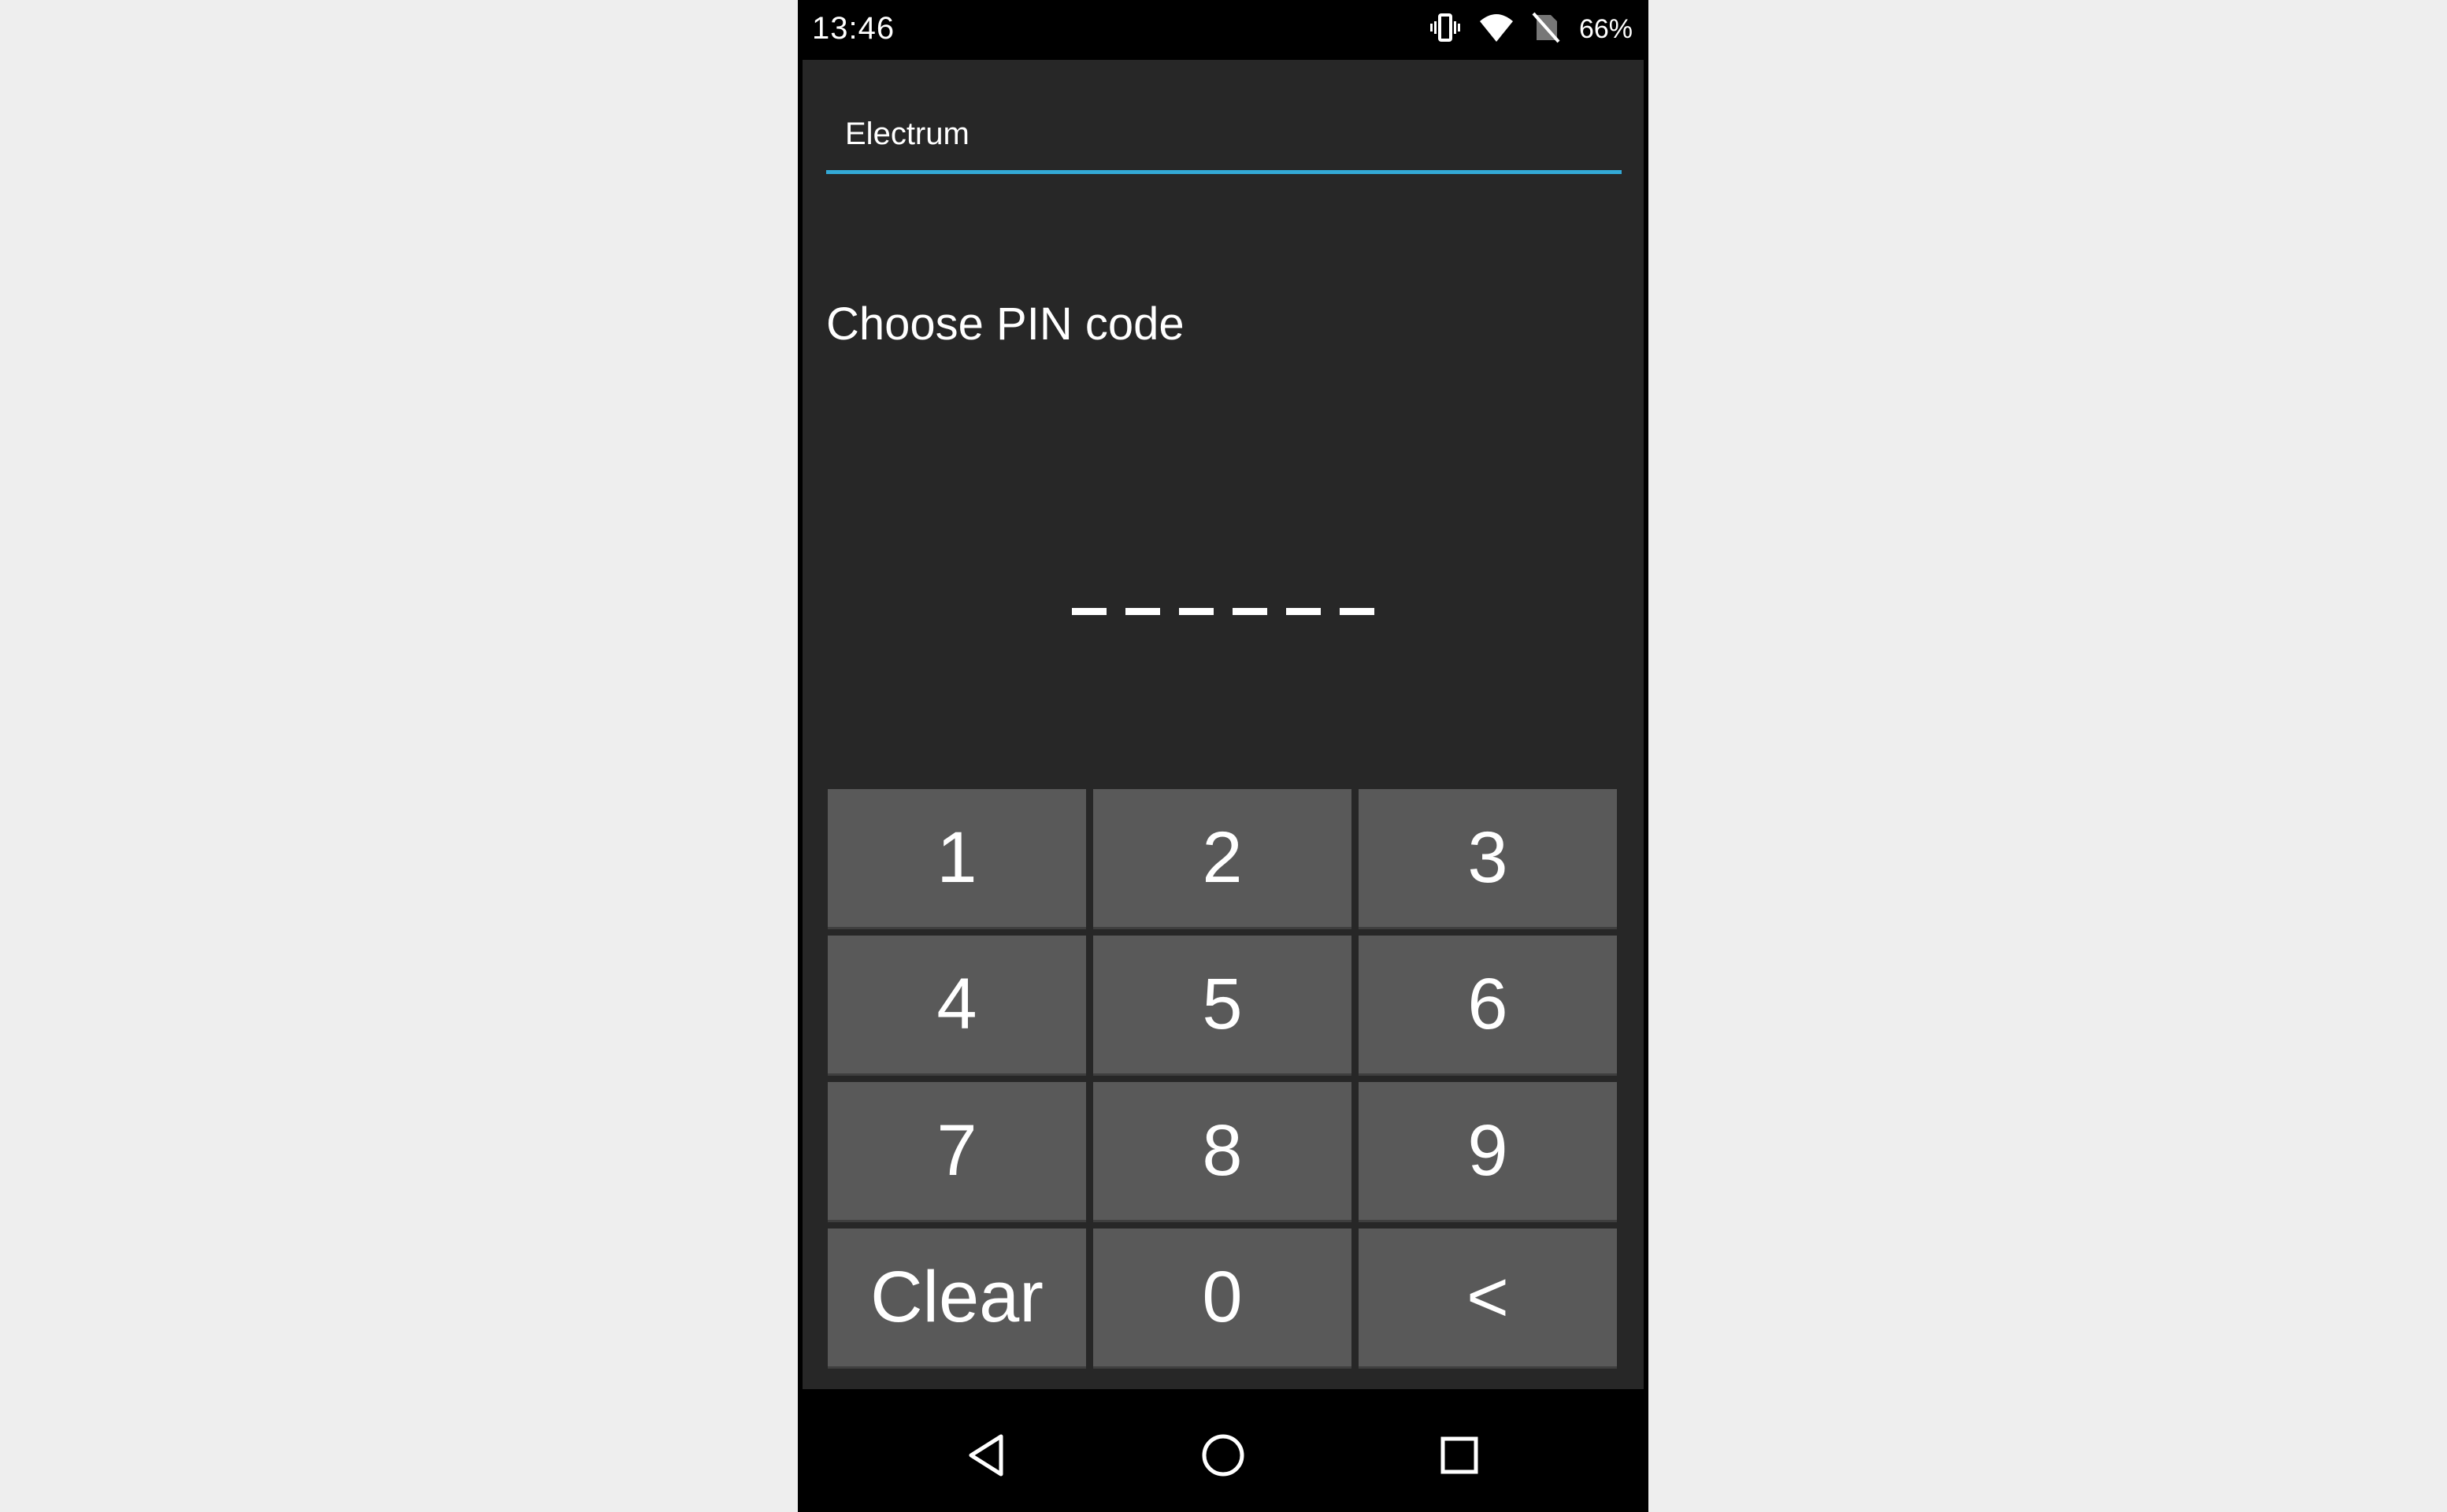  I want to click on key-9: 9, so click(1488, 1152).